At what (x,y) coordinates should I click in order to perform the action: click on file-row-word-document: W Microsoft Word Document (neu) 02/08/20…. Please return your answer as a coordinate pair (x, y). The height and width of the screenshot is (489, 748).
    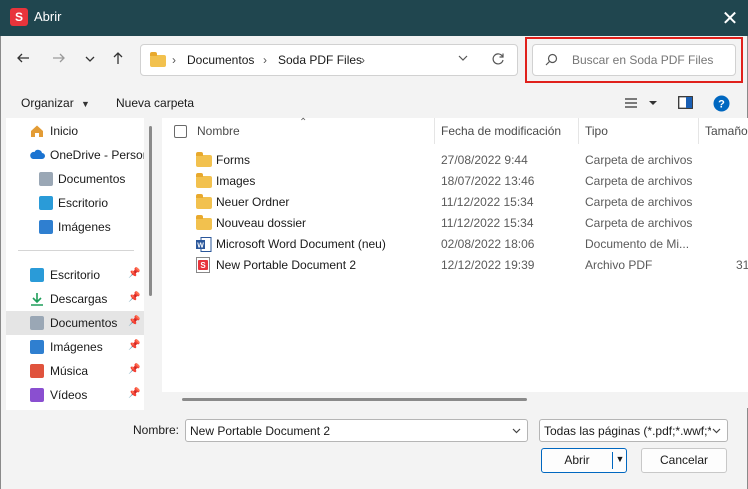
    Looking at the image, I should click on (470, 244).